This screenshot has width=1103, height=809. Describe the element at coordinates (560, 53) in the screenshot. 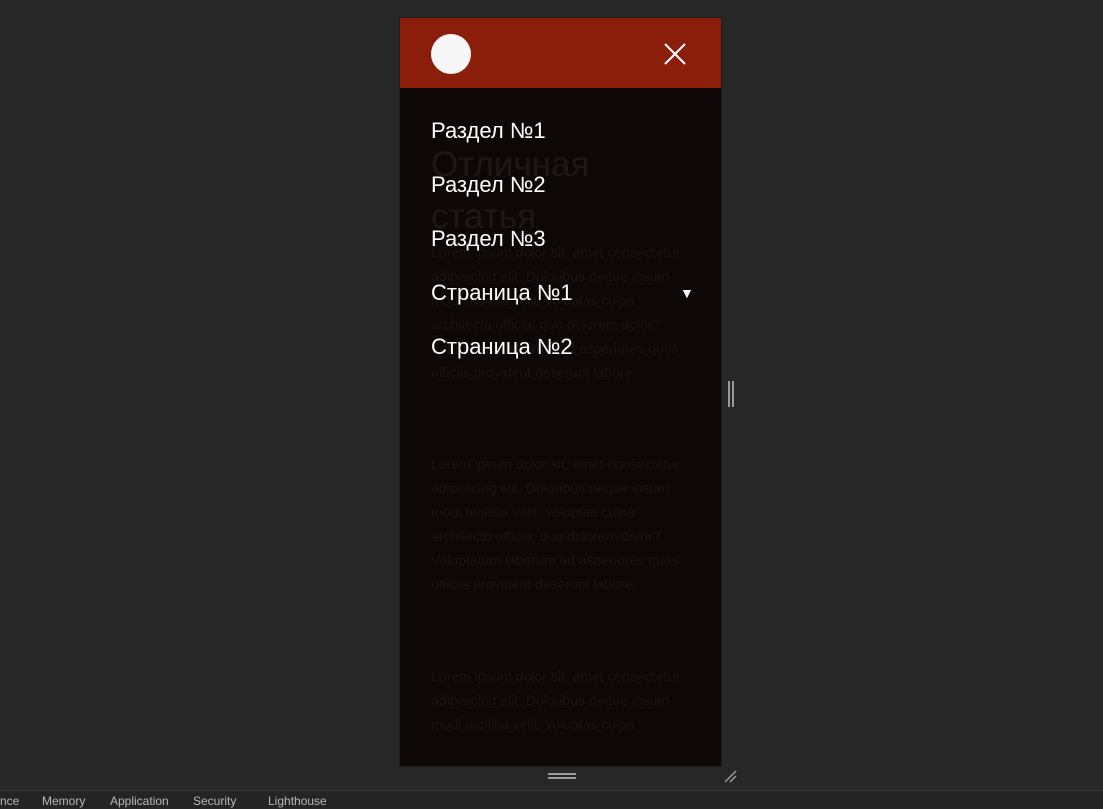

I see `site-header` at that location.